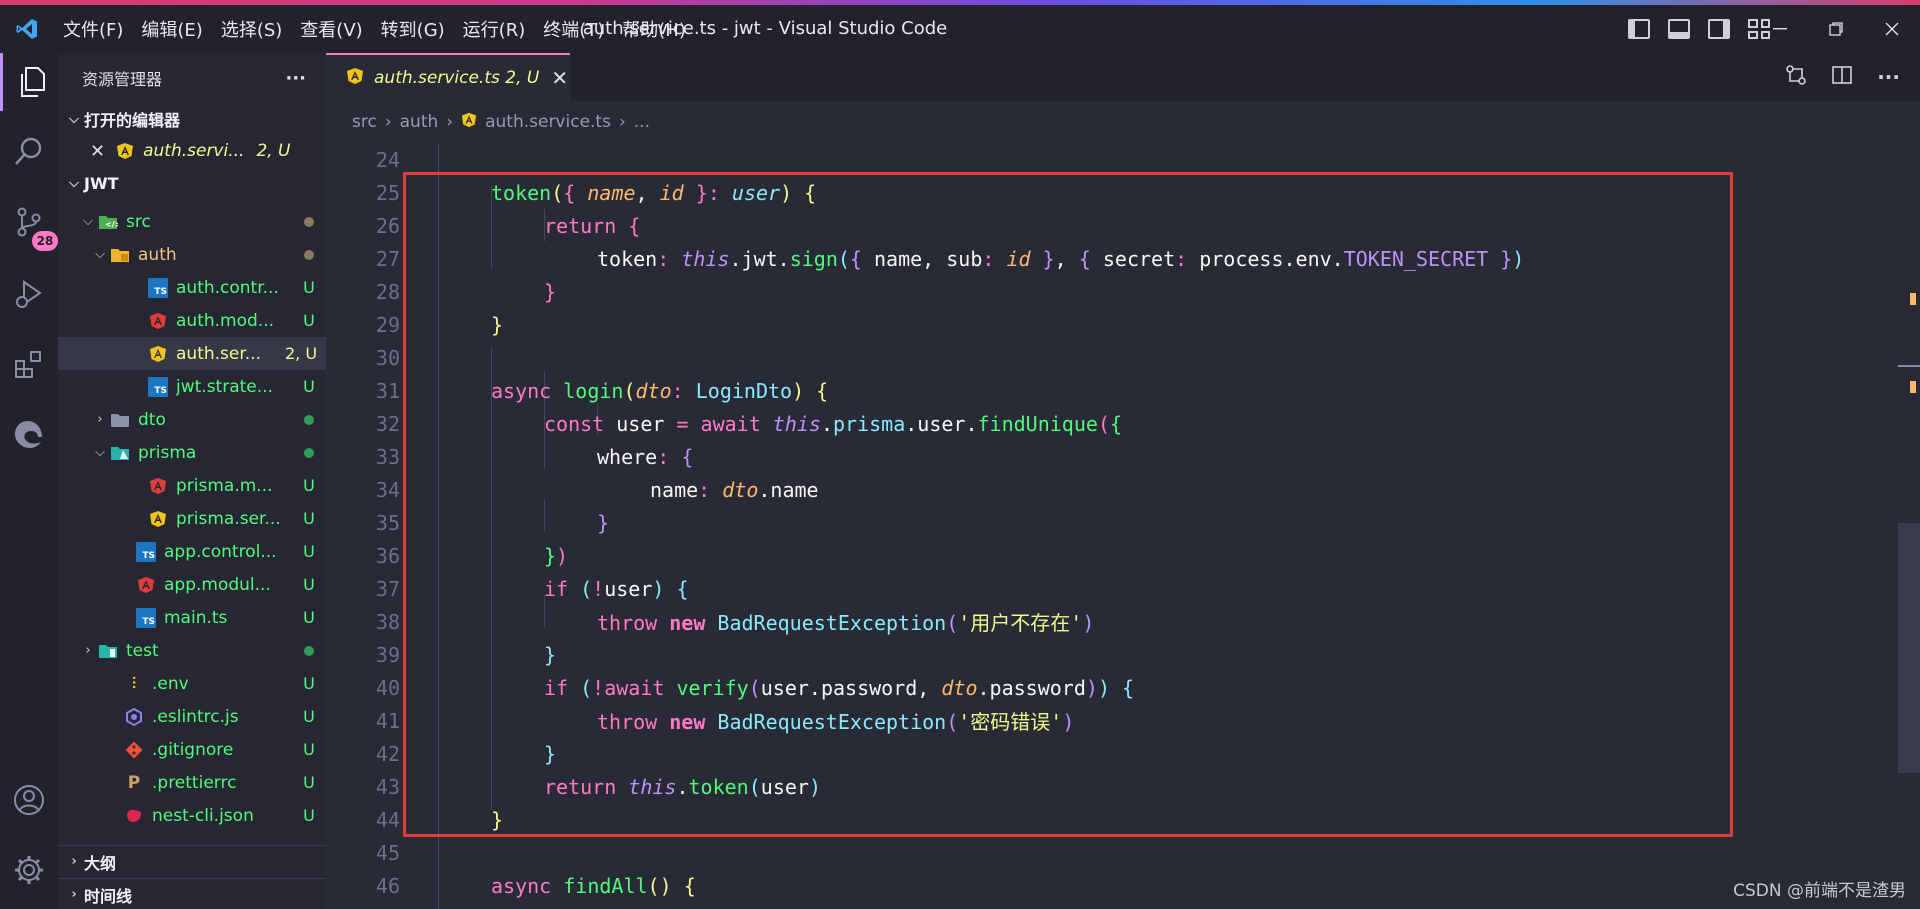  Describe the element at coordinates (192, 221) in the screenshot. I see `tree-folder-src: ⌵ </> src` at that location.